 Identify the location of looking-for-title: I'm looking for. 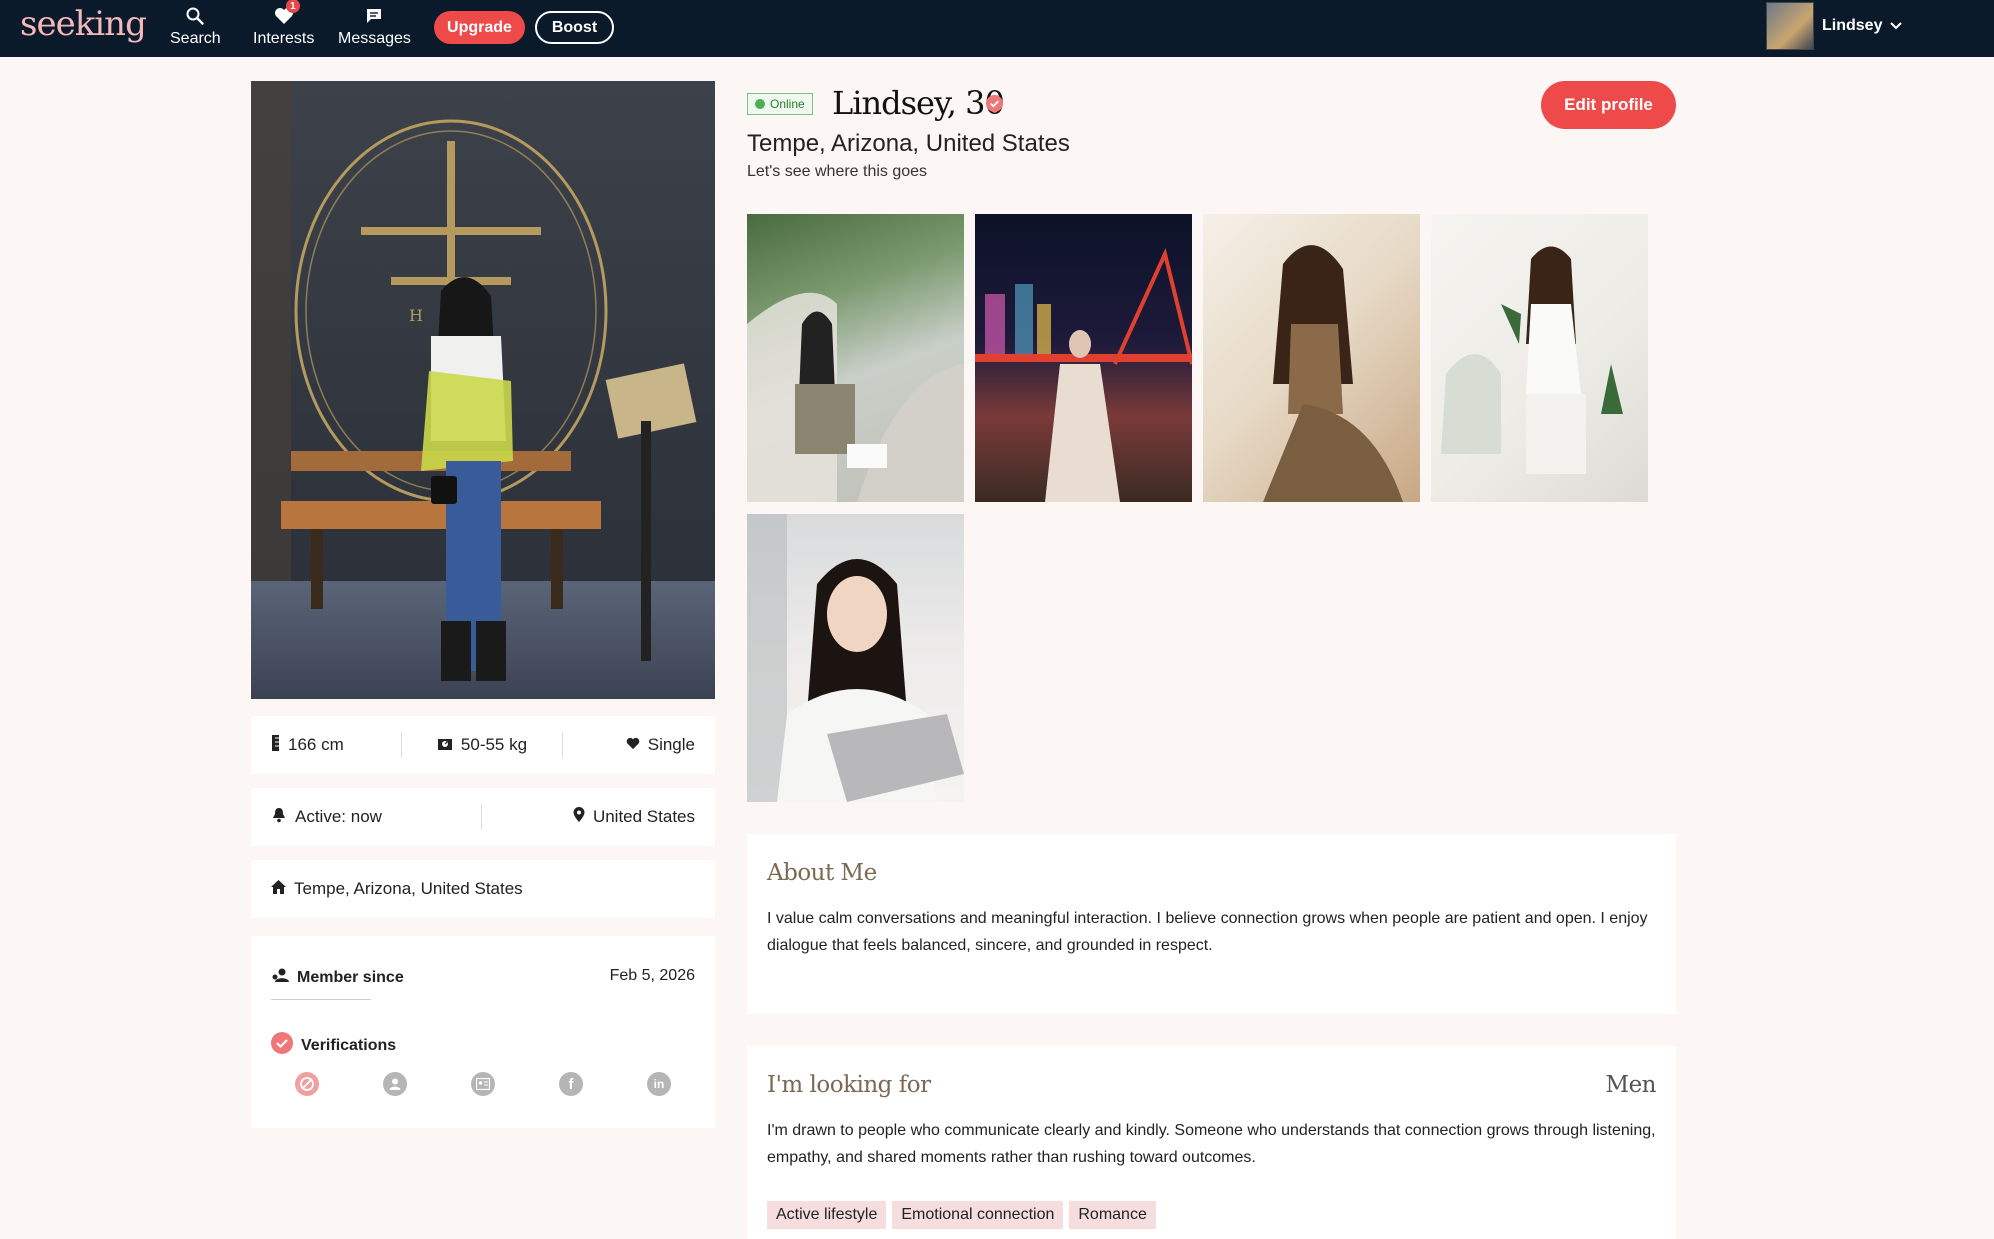
(849, 1085).